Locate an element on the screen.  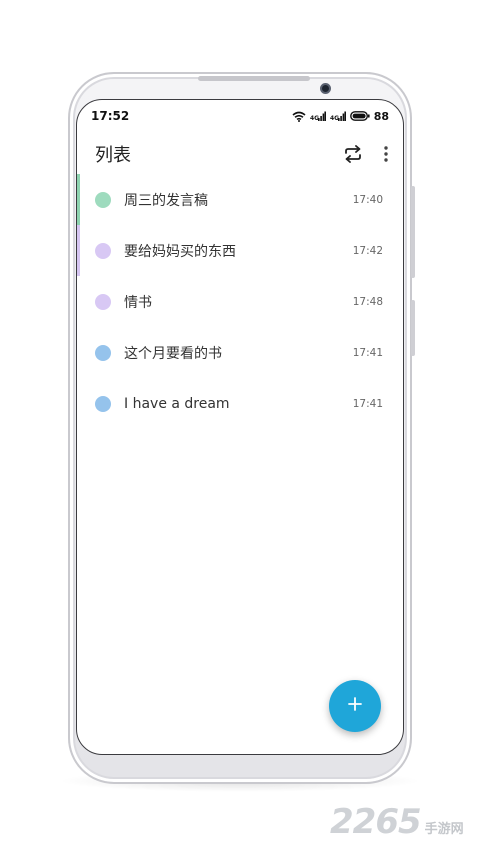
note-title: 情书 is located at coordinates (138, 302).